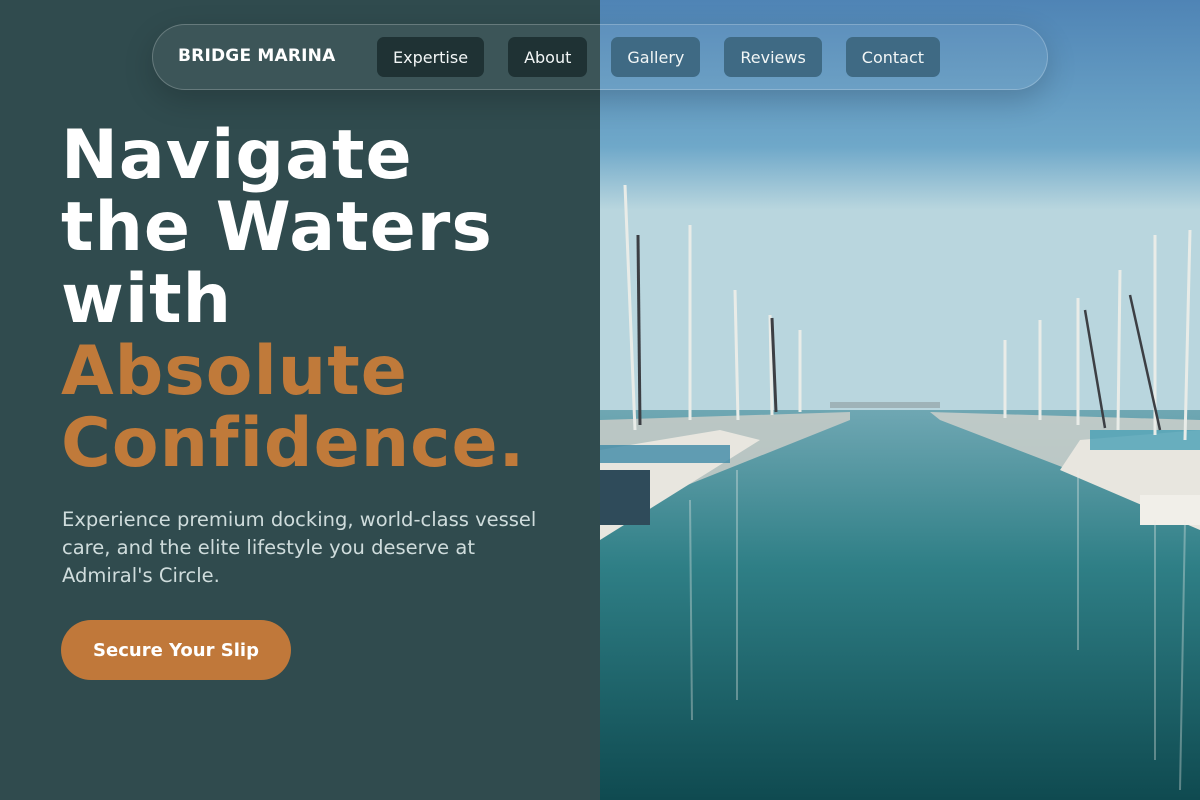 The image size is (1200, 800). I want to click on nav-link-expertise: Expertise, so click(431, 57).